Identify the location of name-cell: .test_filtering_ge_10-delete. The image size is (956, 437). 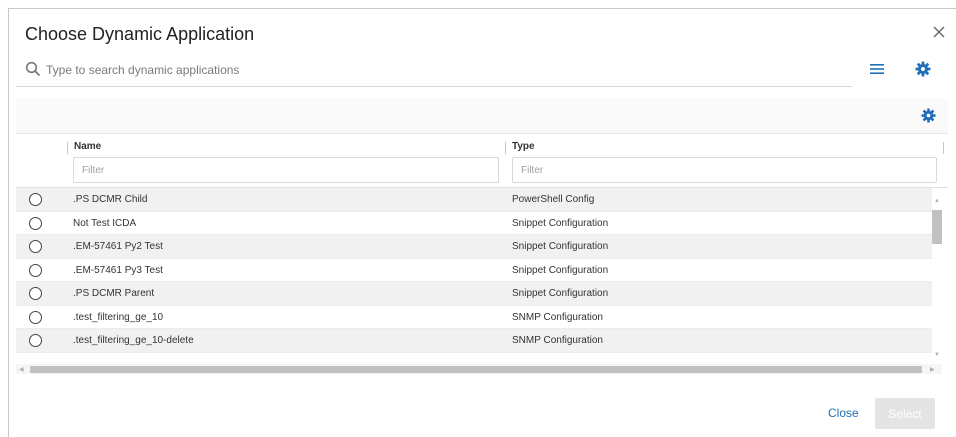
(133, 340).